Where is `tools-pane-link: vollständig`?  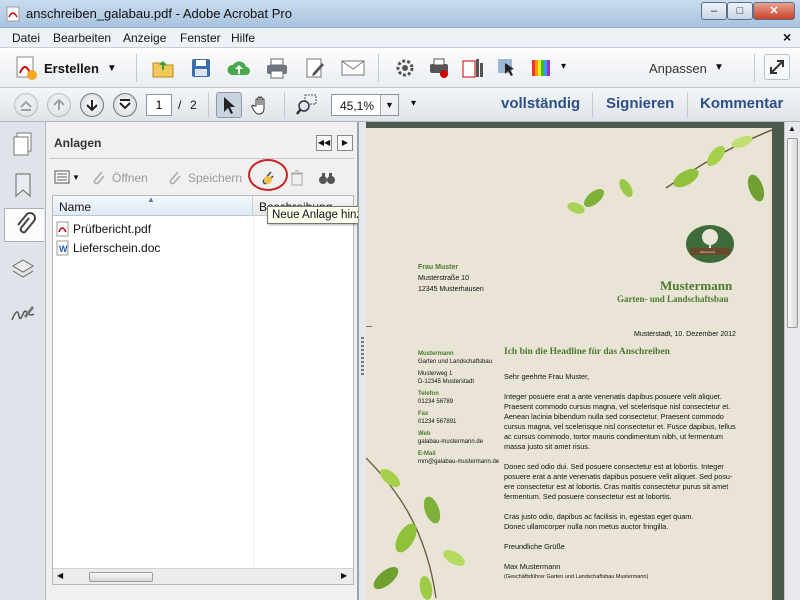
tools-pane-link: vollständig is located at coordinates (540, 103).